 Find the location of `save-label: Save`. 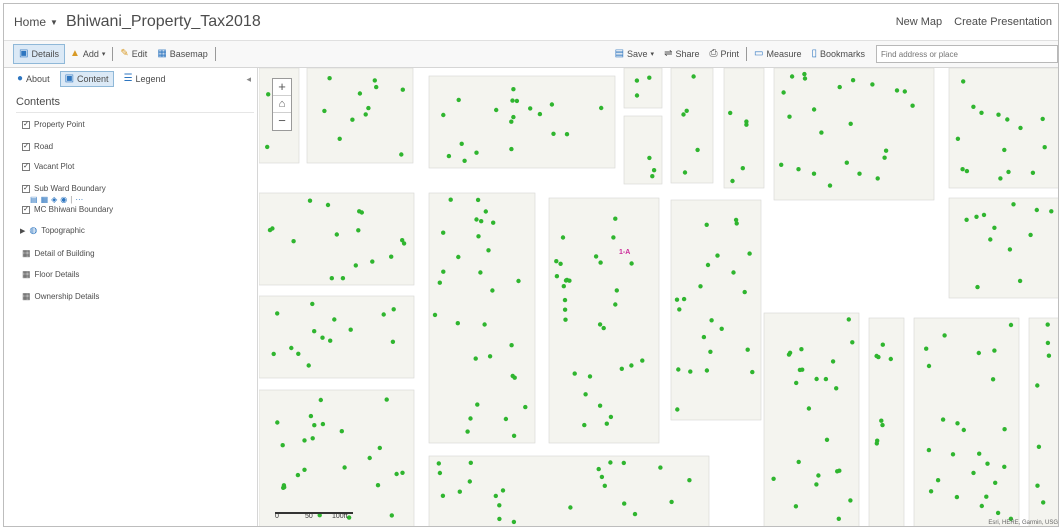

save-label: Save is located at coordinates (637, 54).